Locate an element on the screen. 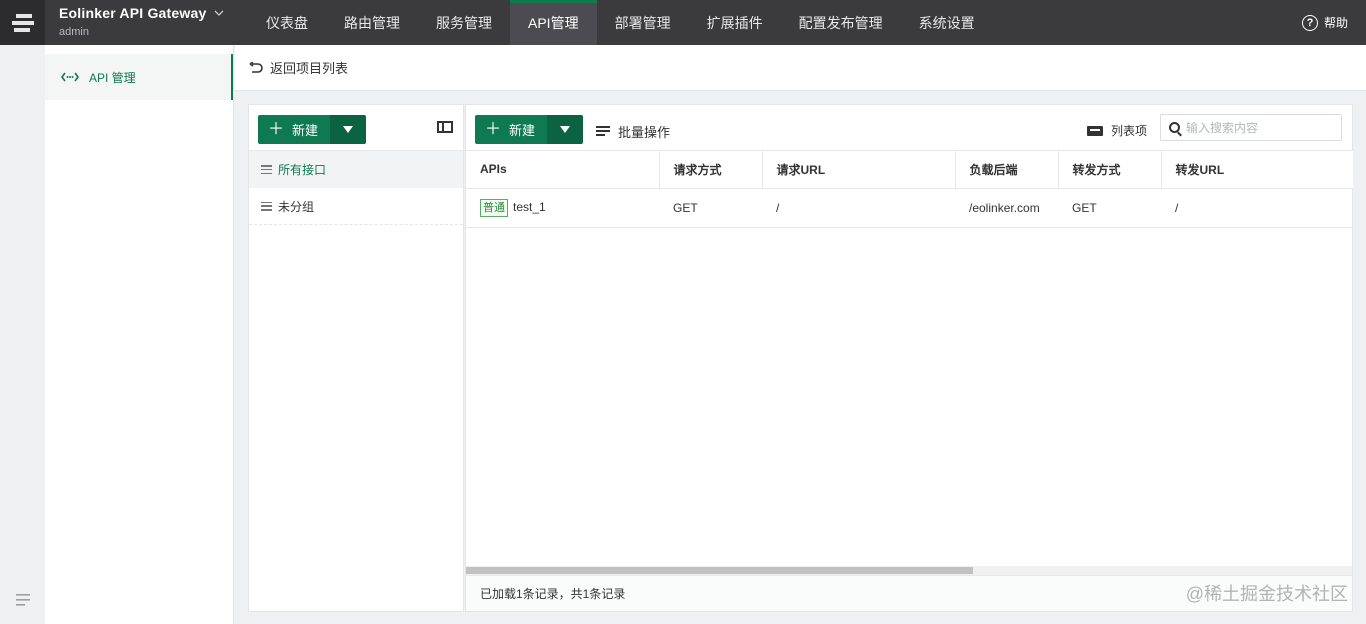  nav-config-publish: 配置发布管理 is located at coordinates (841, 22).